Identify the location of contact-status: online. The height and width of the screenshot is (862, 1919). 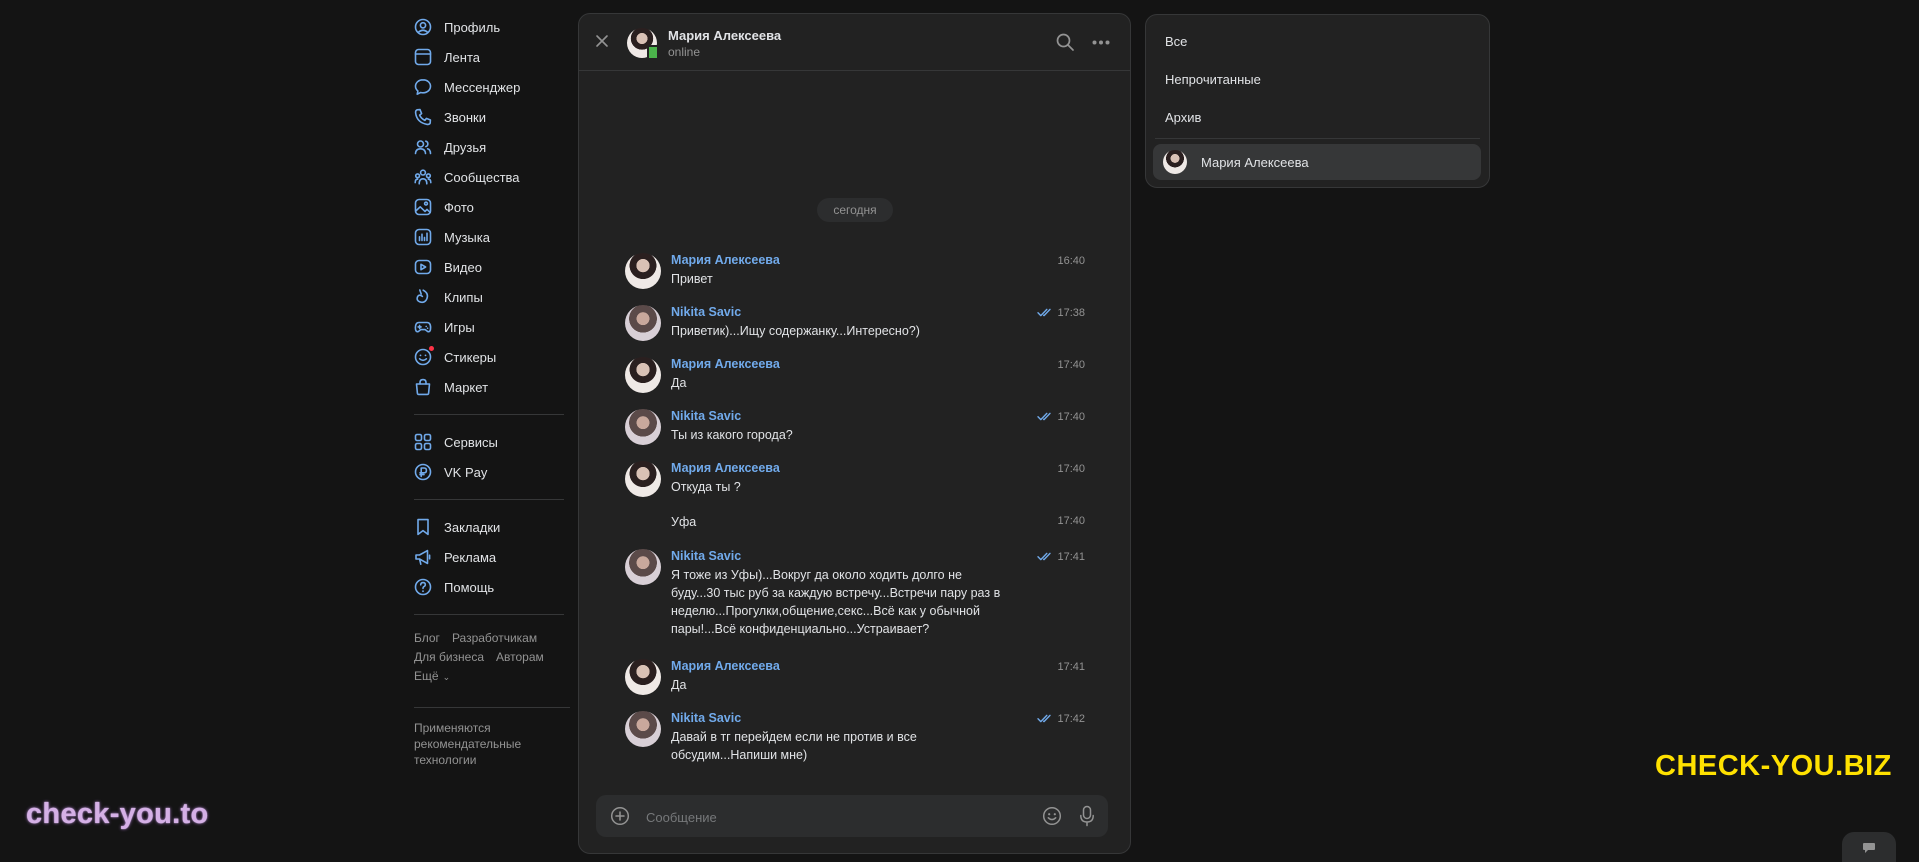
(684, 52).